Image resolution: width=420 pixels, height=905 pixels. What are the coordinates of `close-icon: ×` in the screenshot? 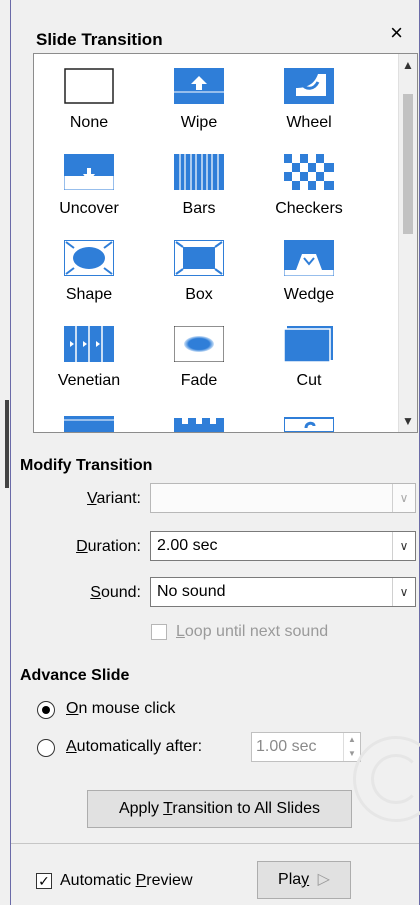 It's located at (396, 33).